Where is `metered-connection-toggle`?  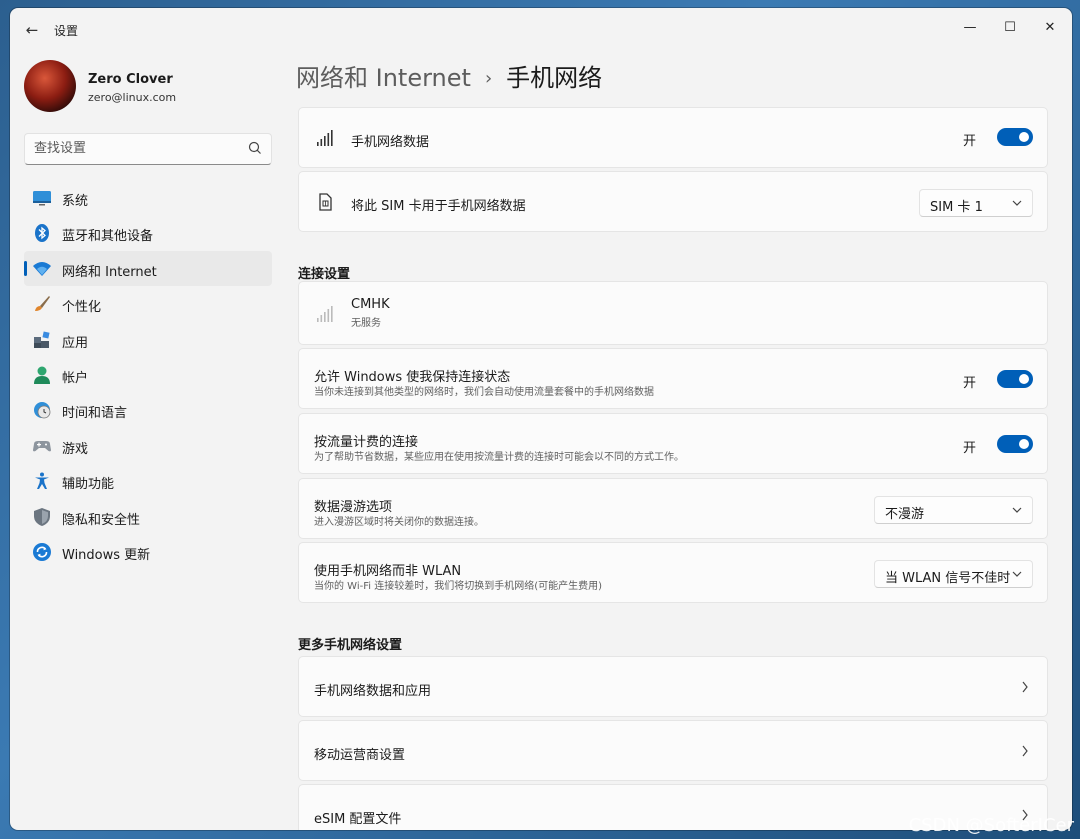
metered-connection-toggle is located at coordinates (1015, 444).